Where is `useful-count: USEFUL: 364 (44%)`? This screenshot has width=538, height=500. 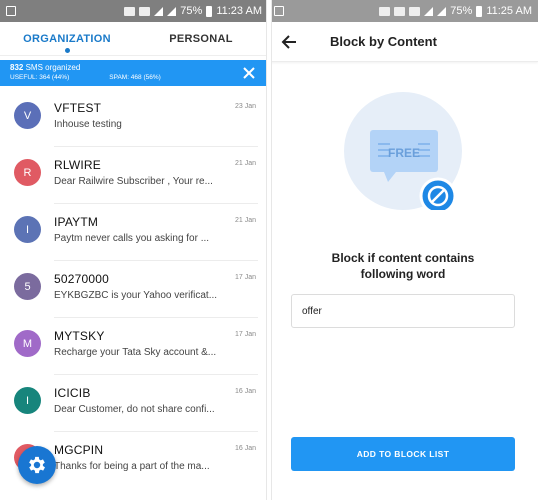
useful-count: USEFUL: 364 (44%) is located at coordinates (40, 77).